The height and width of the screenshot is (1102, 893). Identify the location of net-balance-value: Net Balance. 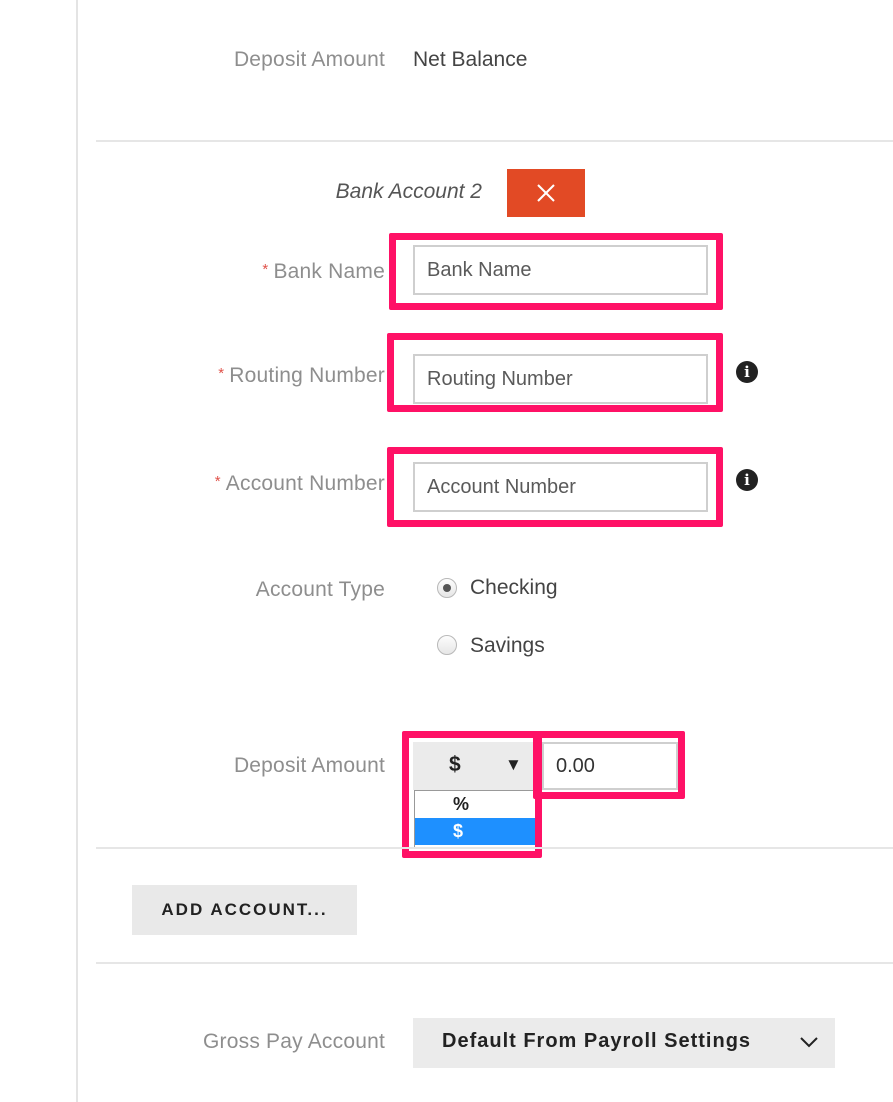
(470, 59).